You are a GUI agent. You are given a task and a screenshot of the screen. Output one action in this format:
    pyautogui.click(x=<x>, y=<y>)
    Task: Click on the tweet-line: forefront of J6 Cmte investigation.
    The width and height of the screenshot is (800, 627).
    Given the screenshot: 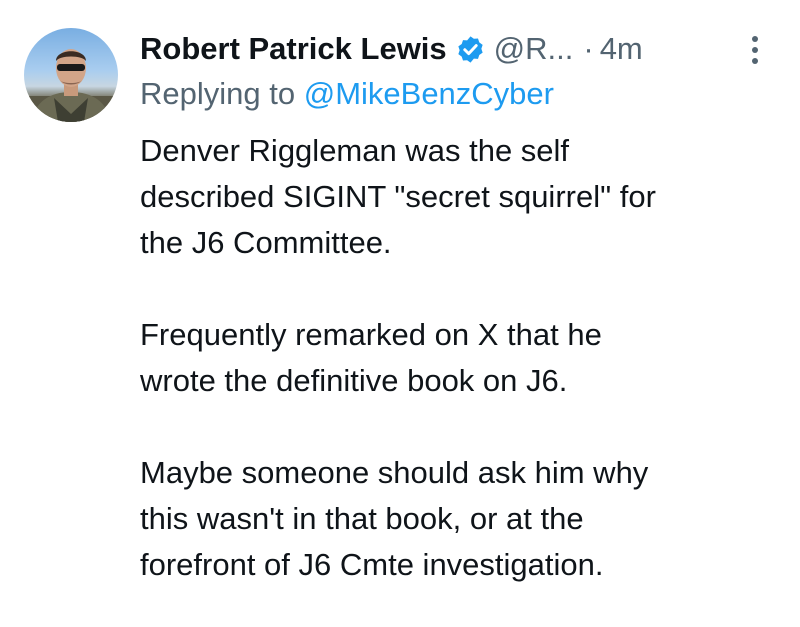 What is the action you would take?
    pyautogui.click(x=372, y=564)
    